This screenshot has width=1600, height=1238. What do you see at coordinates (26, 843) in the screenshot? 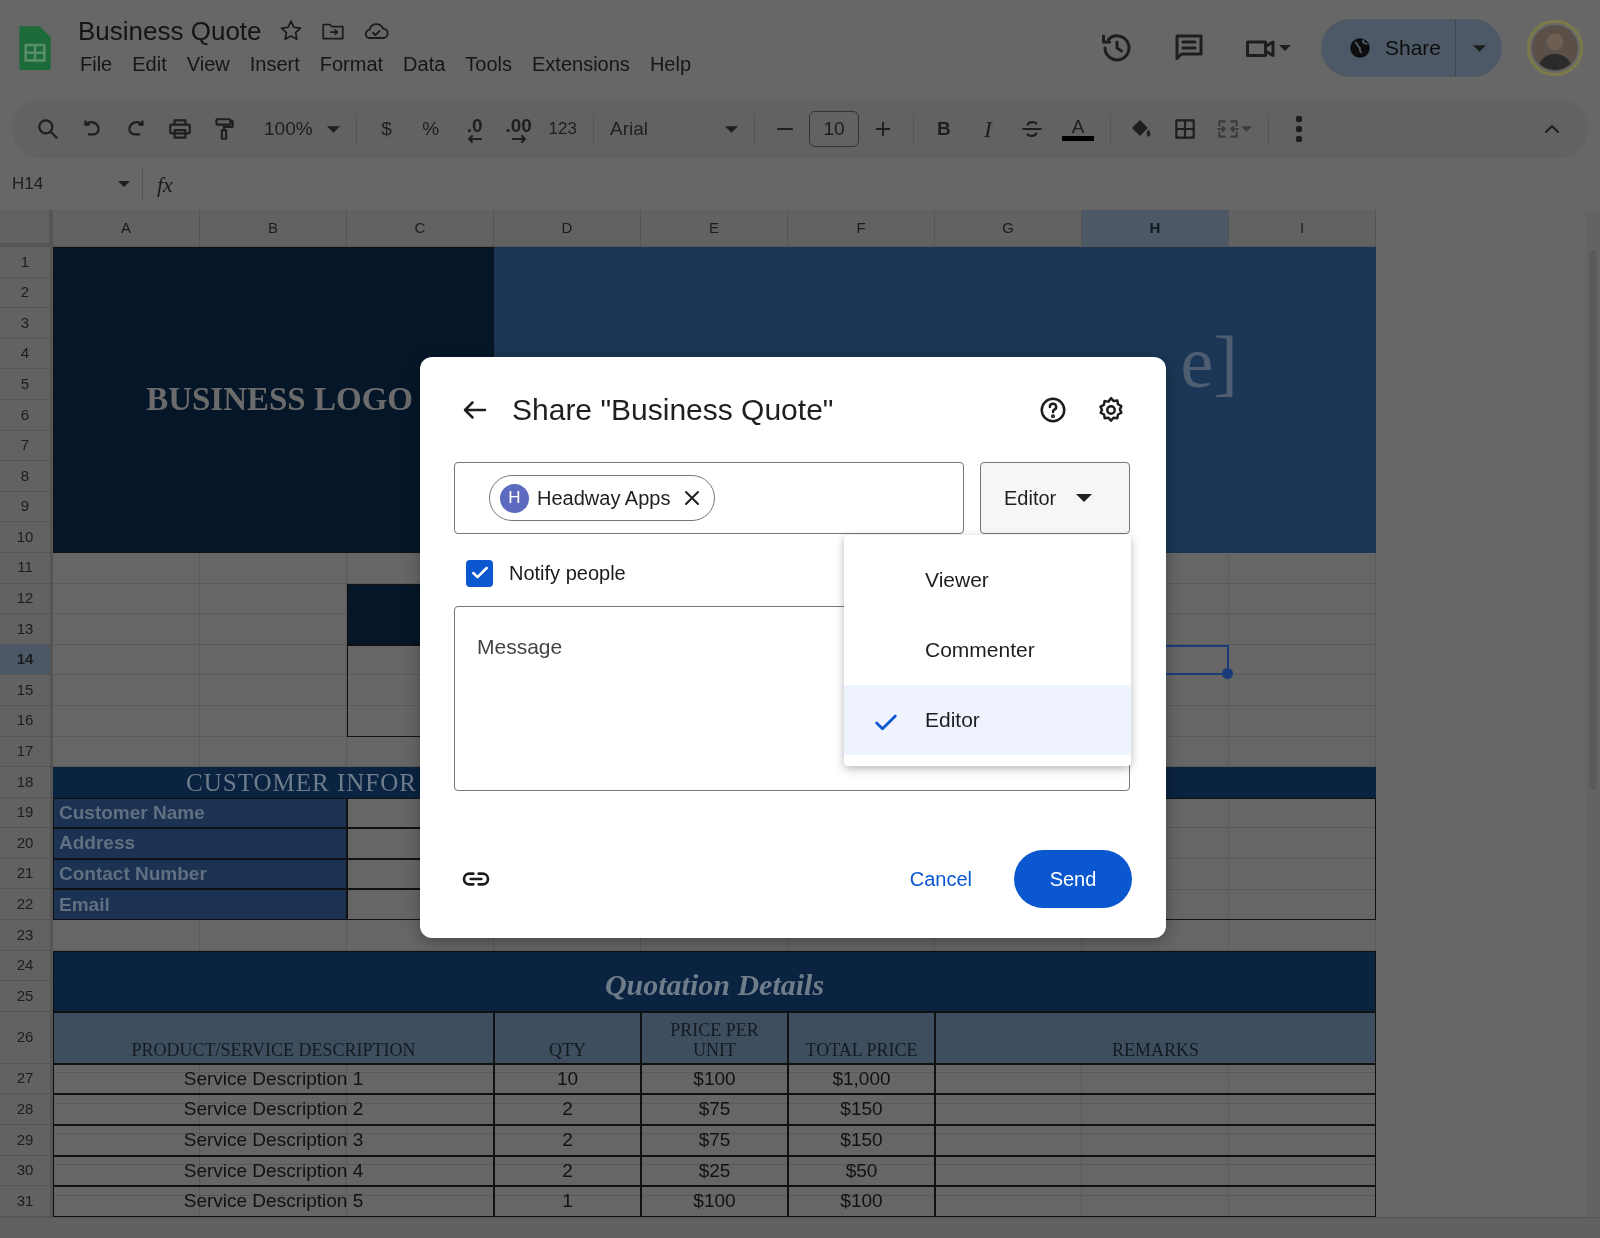
I see `row-header: 20` at bounding box center [26, 843].